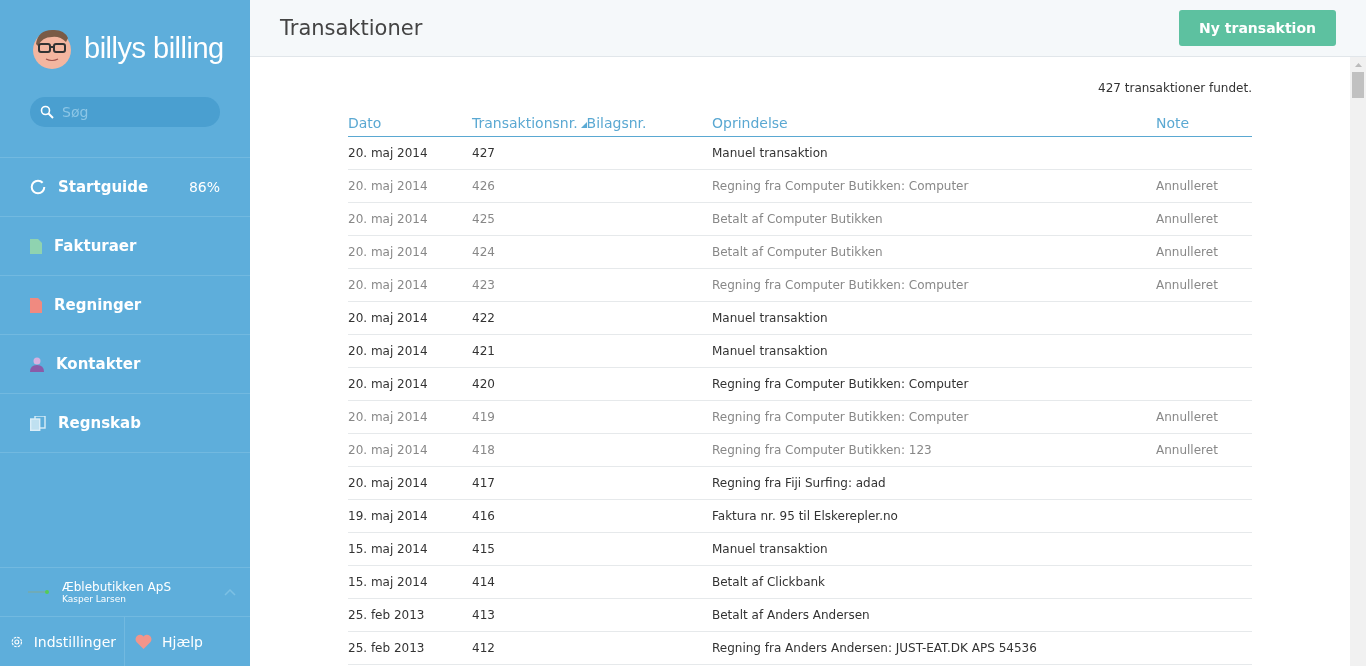  What do you see at coordinates (1358, 85) in the screenshot?
I see `scrollbar-thumb` at bounding box center [1358, 85].